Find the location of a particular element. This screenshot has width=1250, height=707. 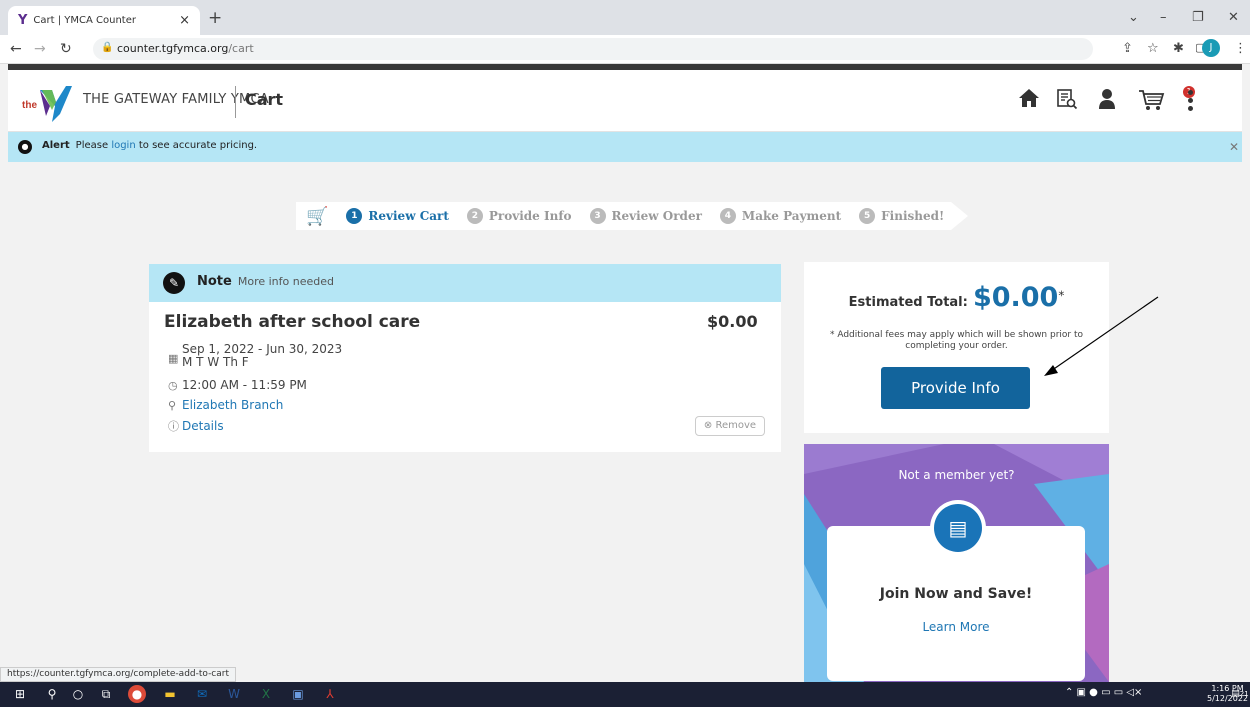

step-label: Review Cart is located at coordinates (408, 216).